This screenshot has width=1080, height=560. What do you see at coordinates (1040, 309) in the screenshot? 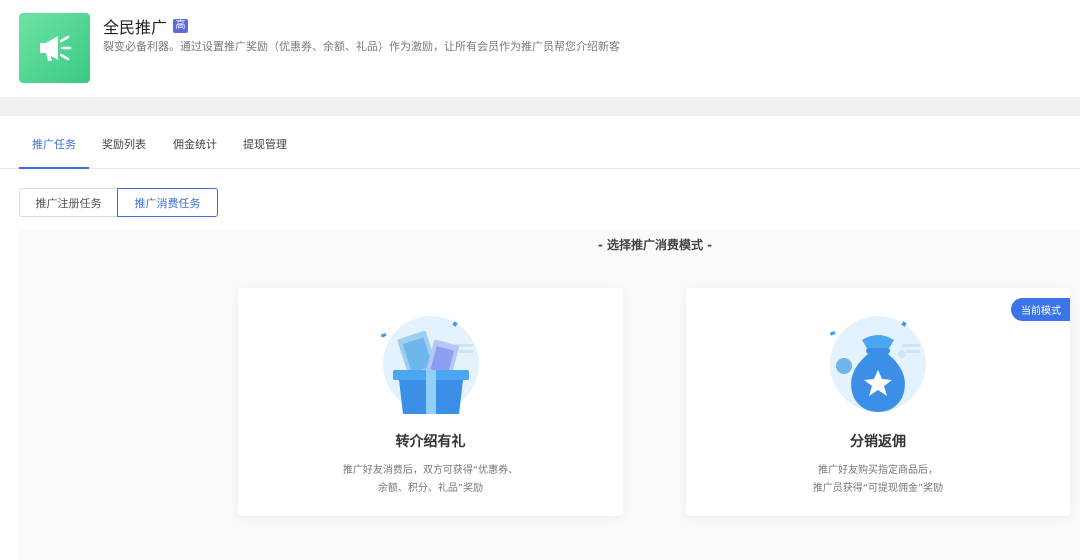
I see `current-mode-badge: 当前模式` at bounding box center [1040, 309].